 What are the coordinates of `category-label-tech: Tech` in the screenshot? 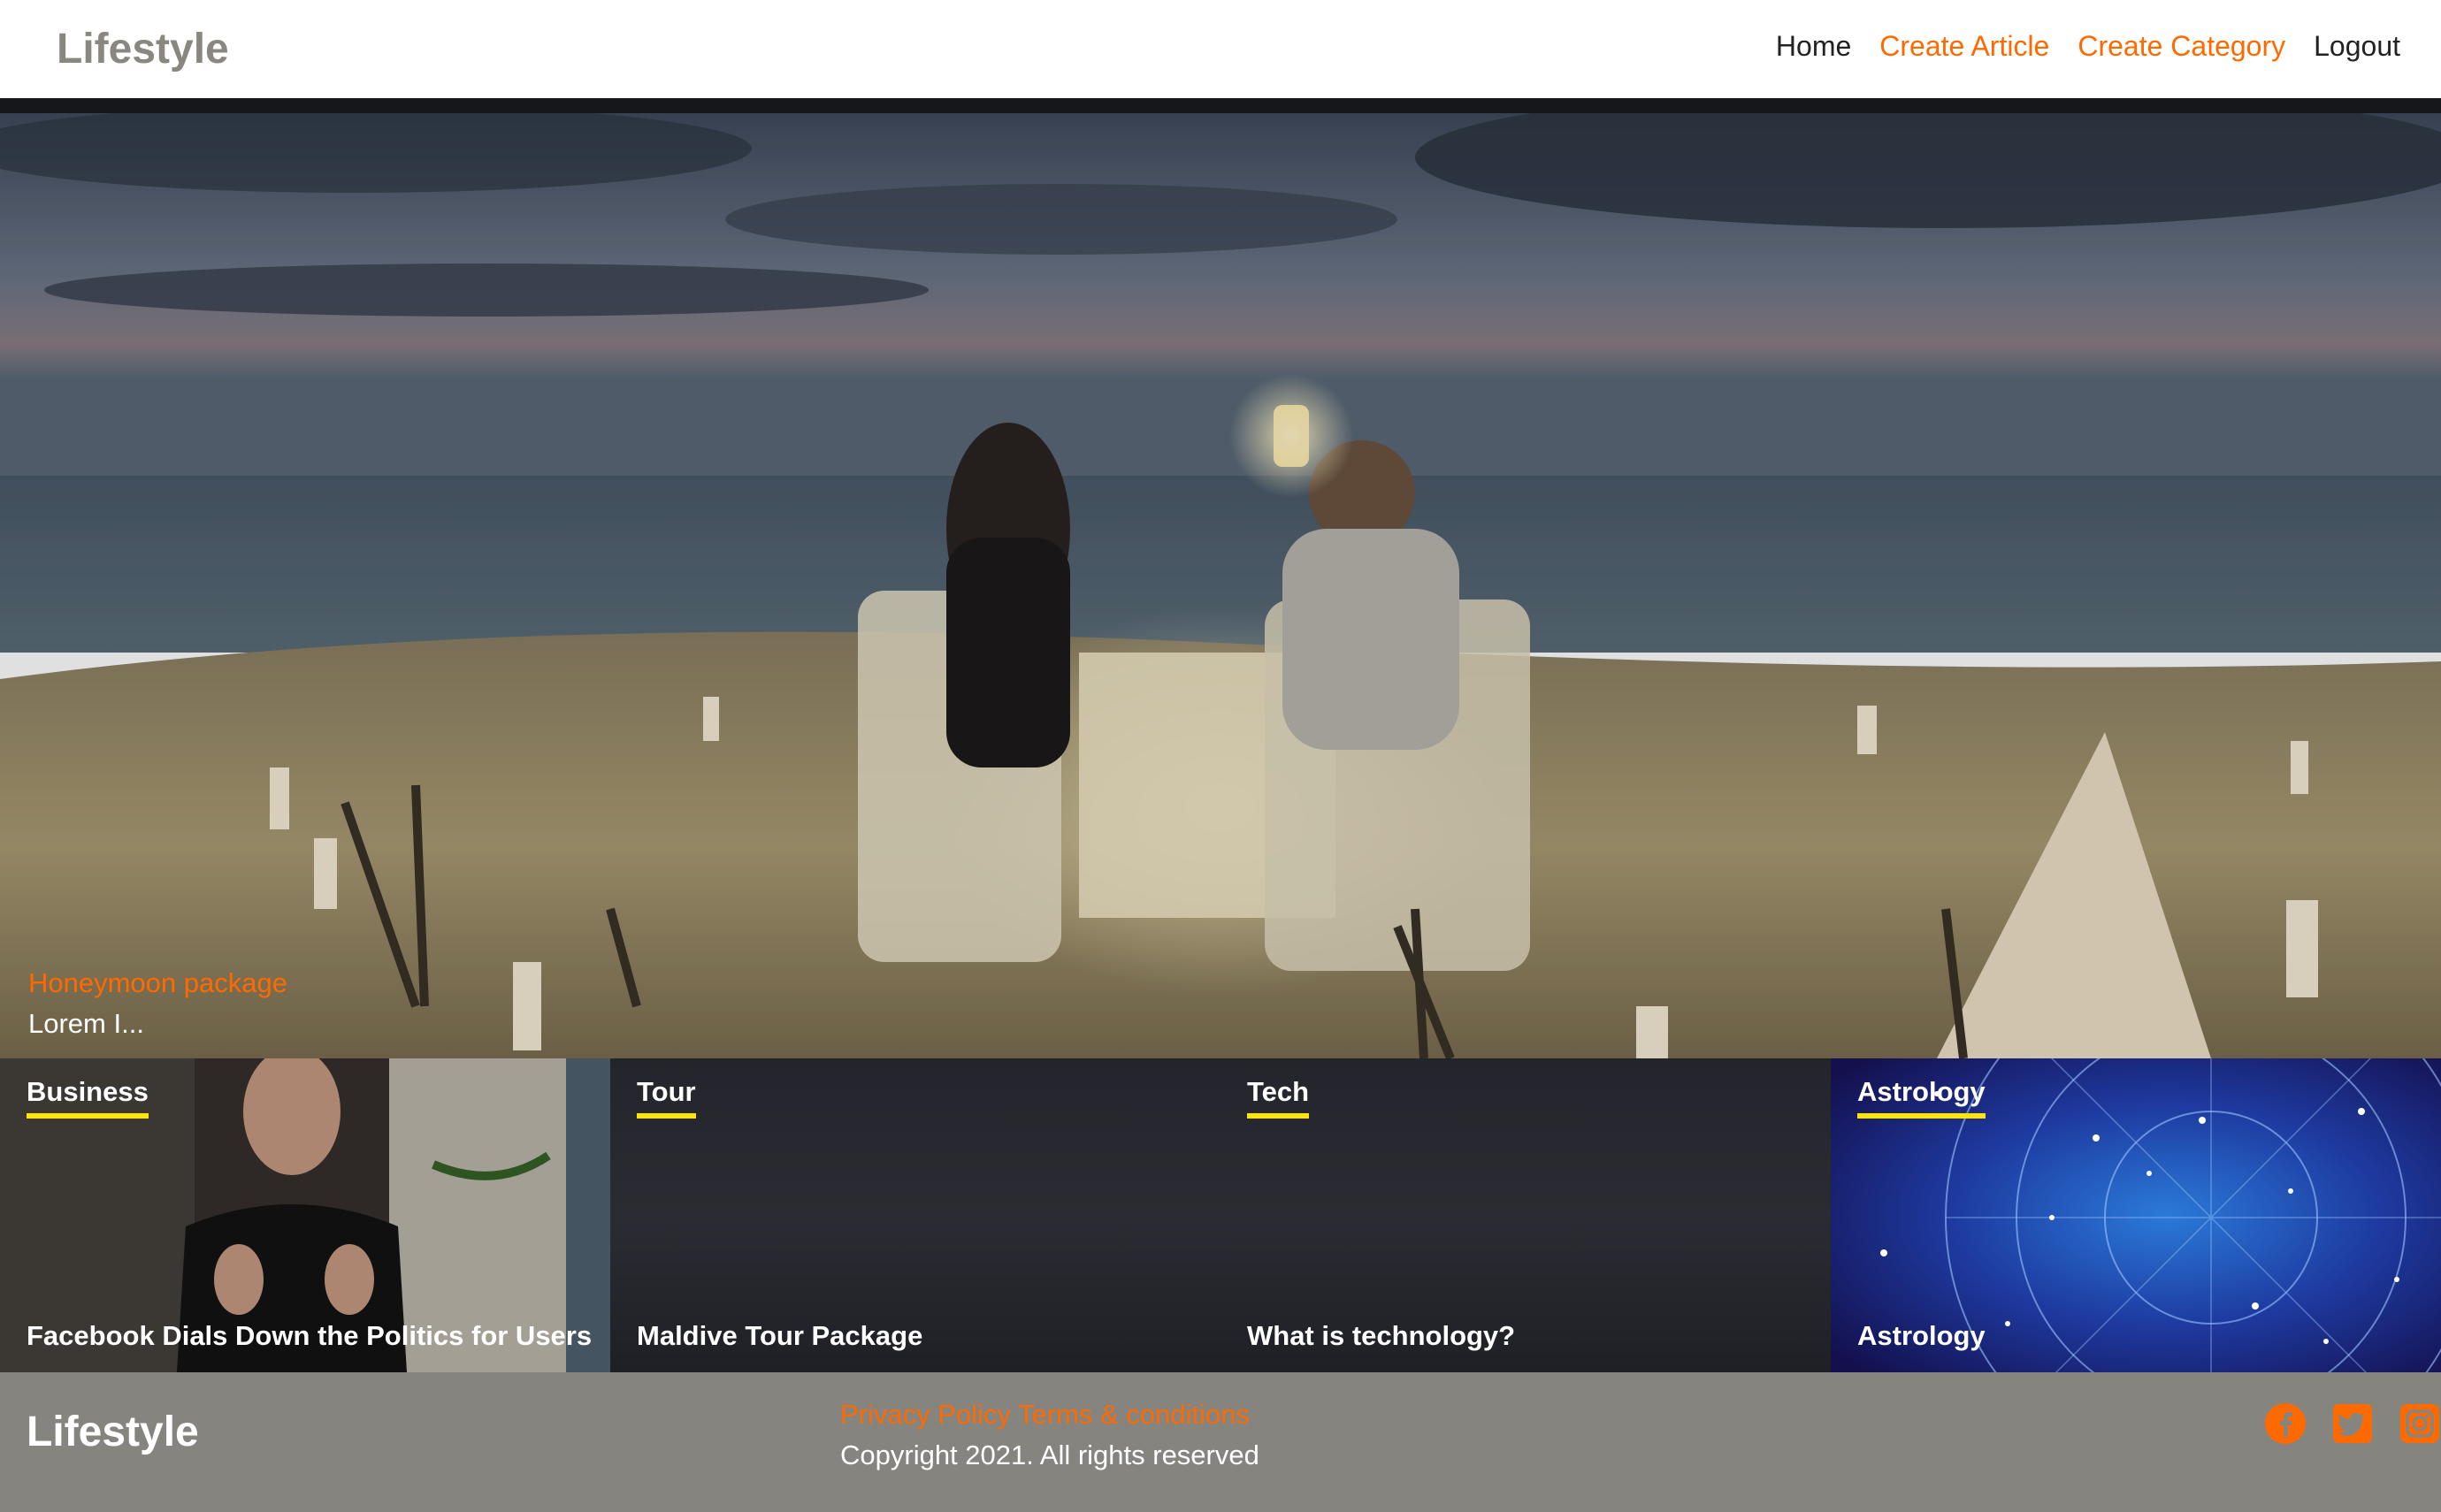 It's located at (1279, 1097).